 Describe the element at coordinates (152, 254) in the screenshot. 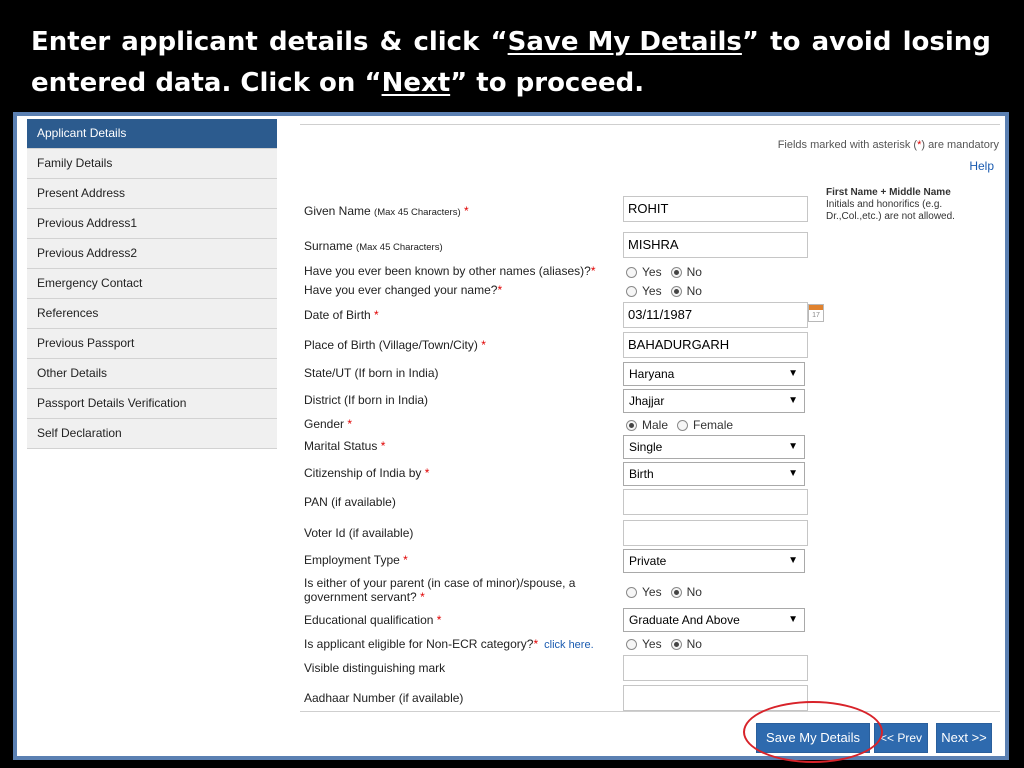

I see `sidebar-item-previous-address2: Previous Address2` at that location.